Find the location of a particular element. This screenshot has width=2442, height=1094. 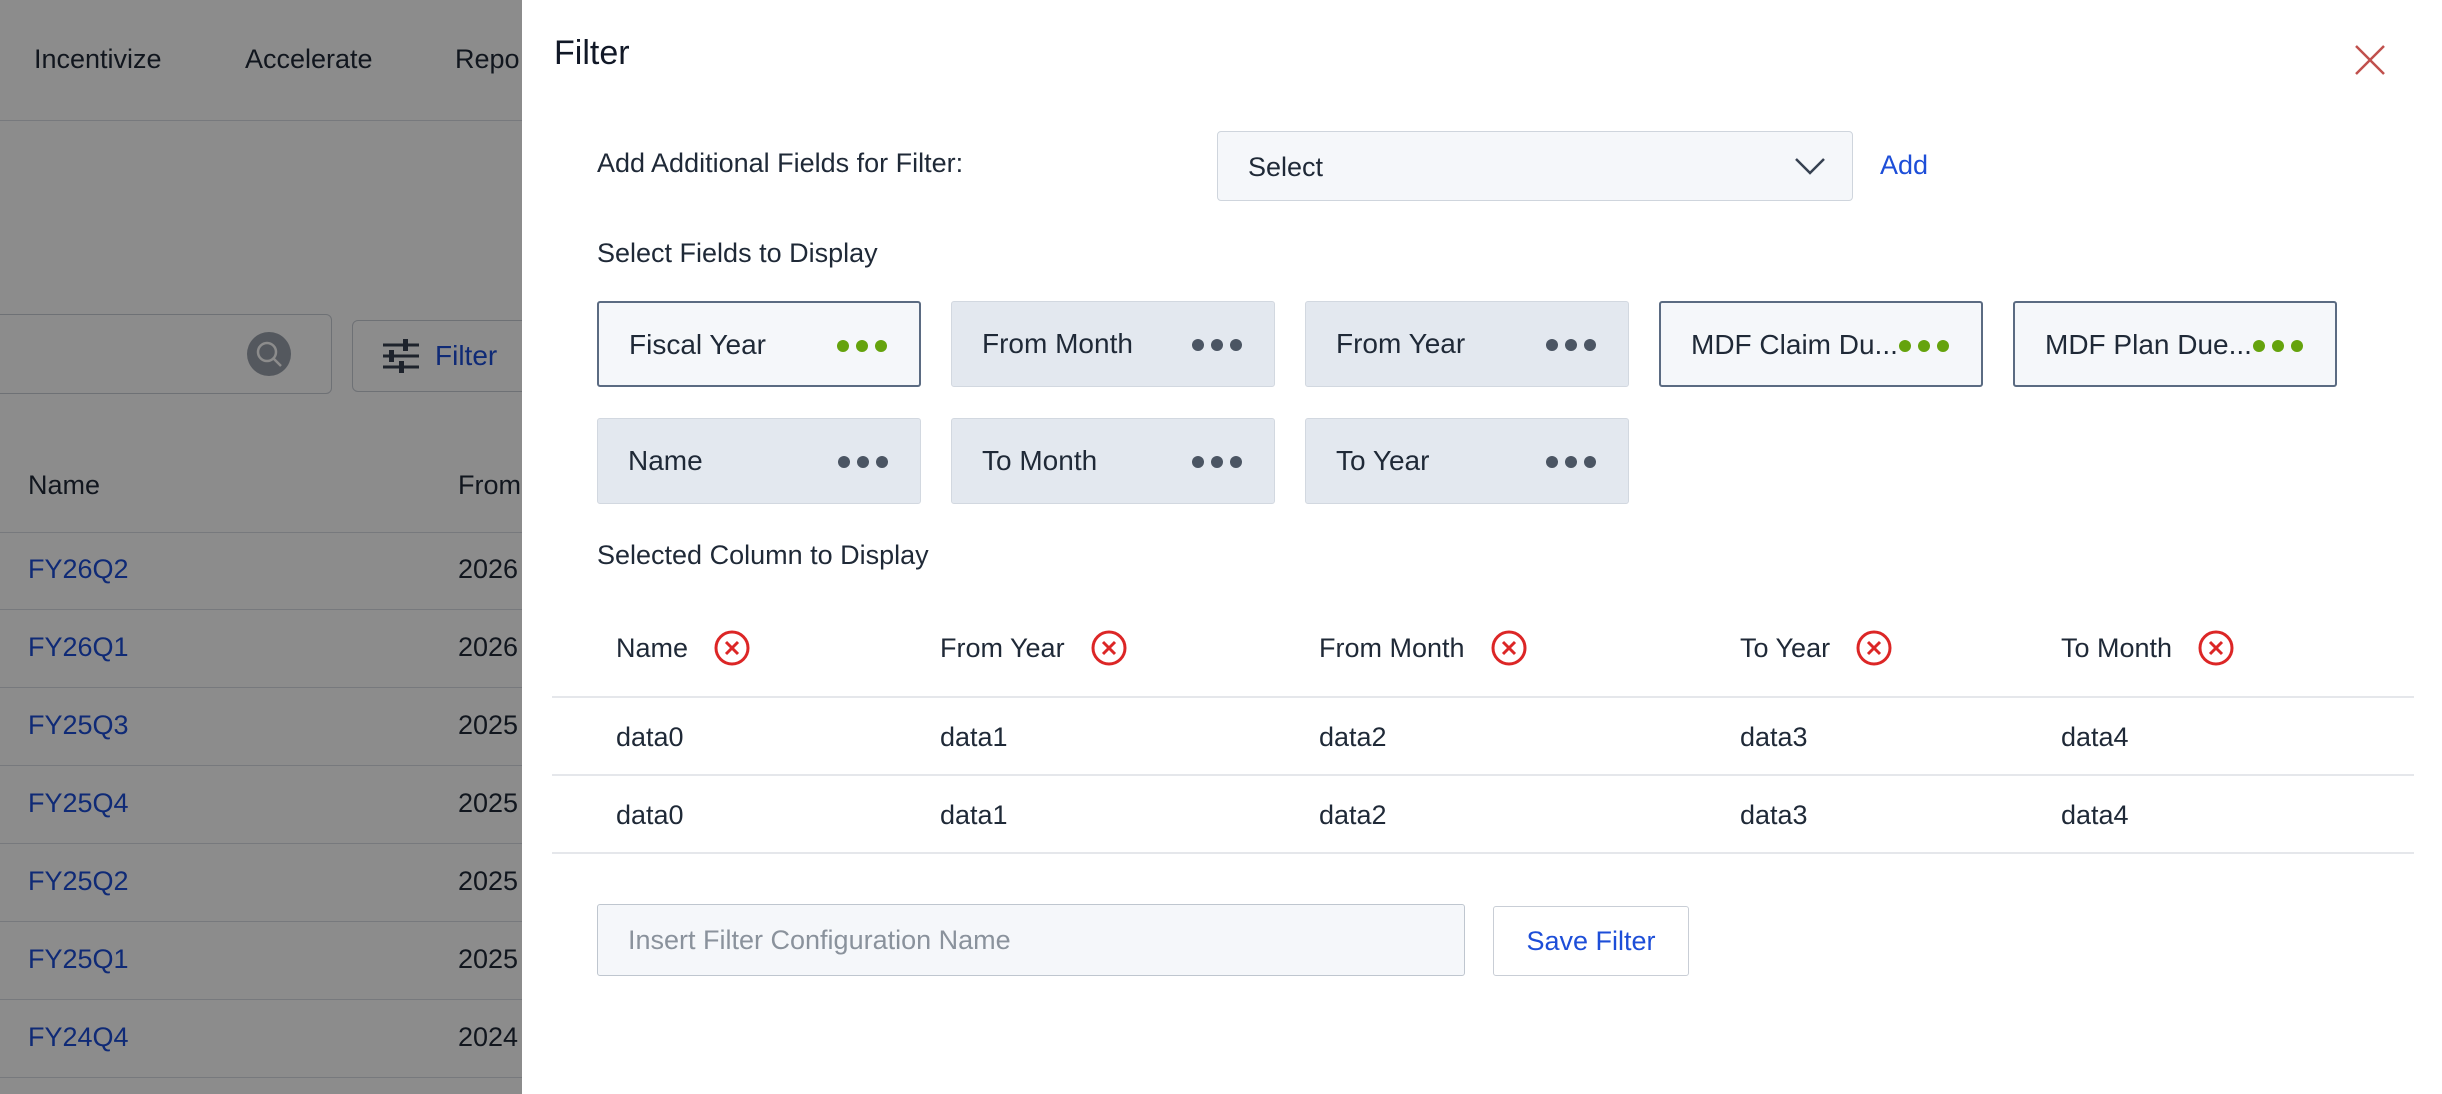

filter-config-name-input is located at coordinates (1031, 940).